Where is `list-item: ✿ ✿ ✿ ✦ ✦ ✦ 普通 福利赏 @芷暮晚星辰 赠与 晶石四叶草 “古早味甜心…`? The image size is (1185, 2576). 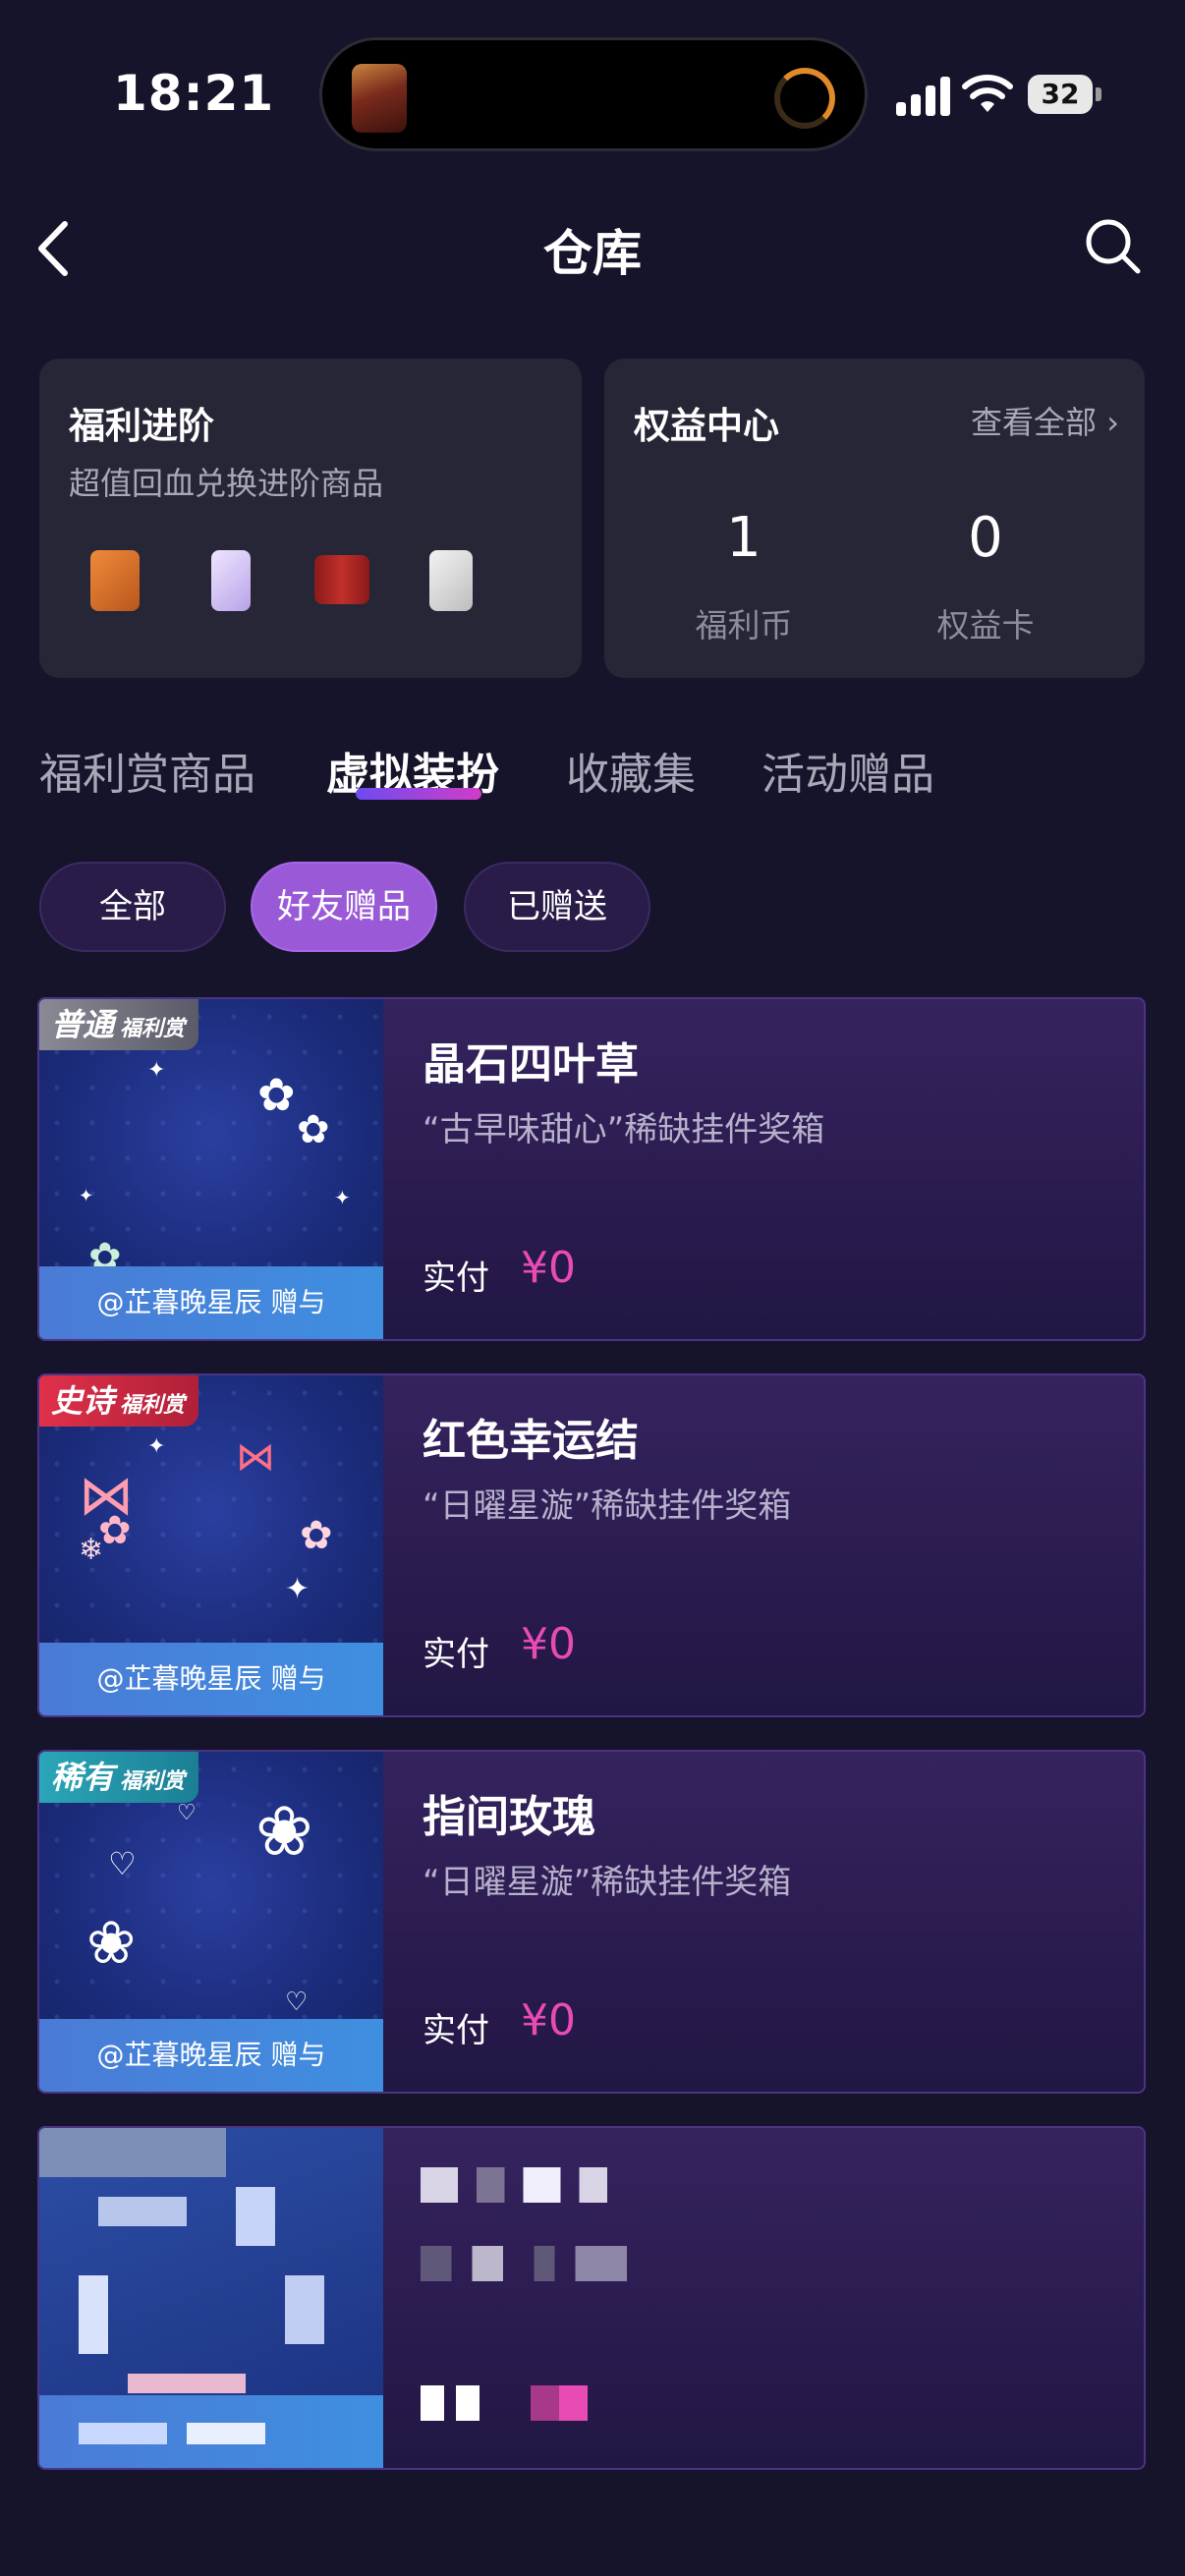 list-item: ✿ ✿ ✿ ✦ ✦ ✦ 普通 福利赏 @芷暮晚星辰 赠与 晶石四叶草 “古早味甜心… is located at coordinates (592, 1169).